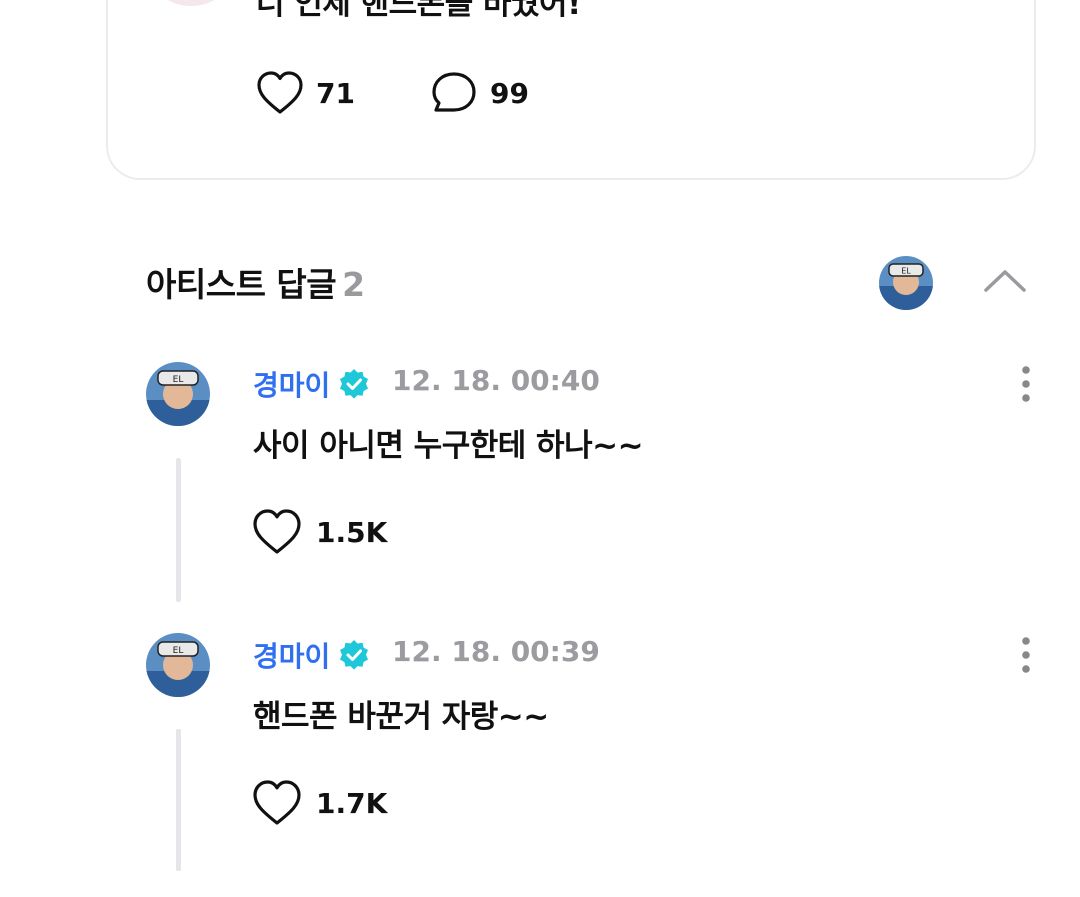  I want to click on section-title-text: 아티스트 답글, so click(241, 284).